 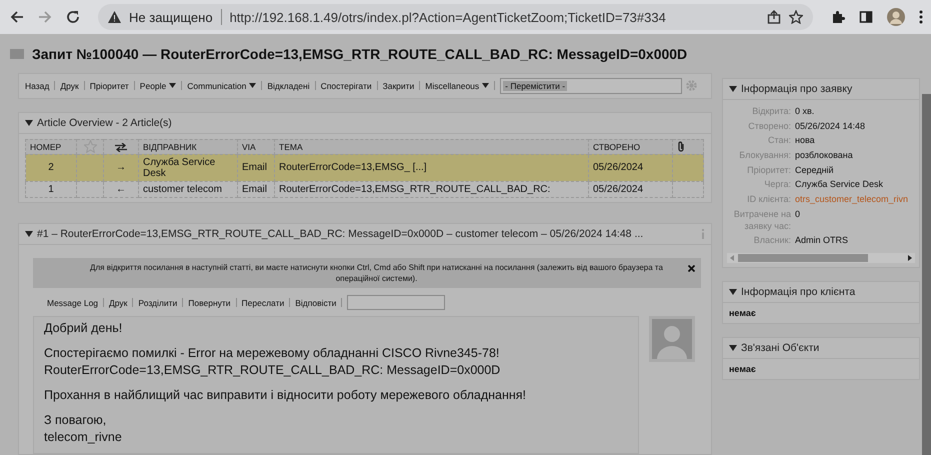 I want to click on field-value: 0 хв., so click(x=805, y=112).